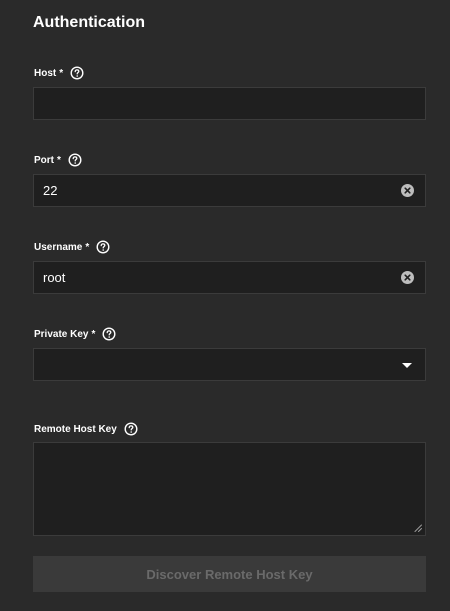  I want to click on host-label: Host *, so click(59, 73).